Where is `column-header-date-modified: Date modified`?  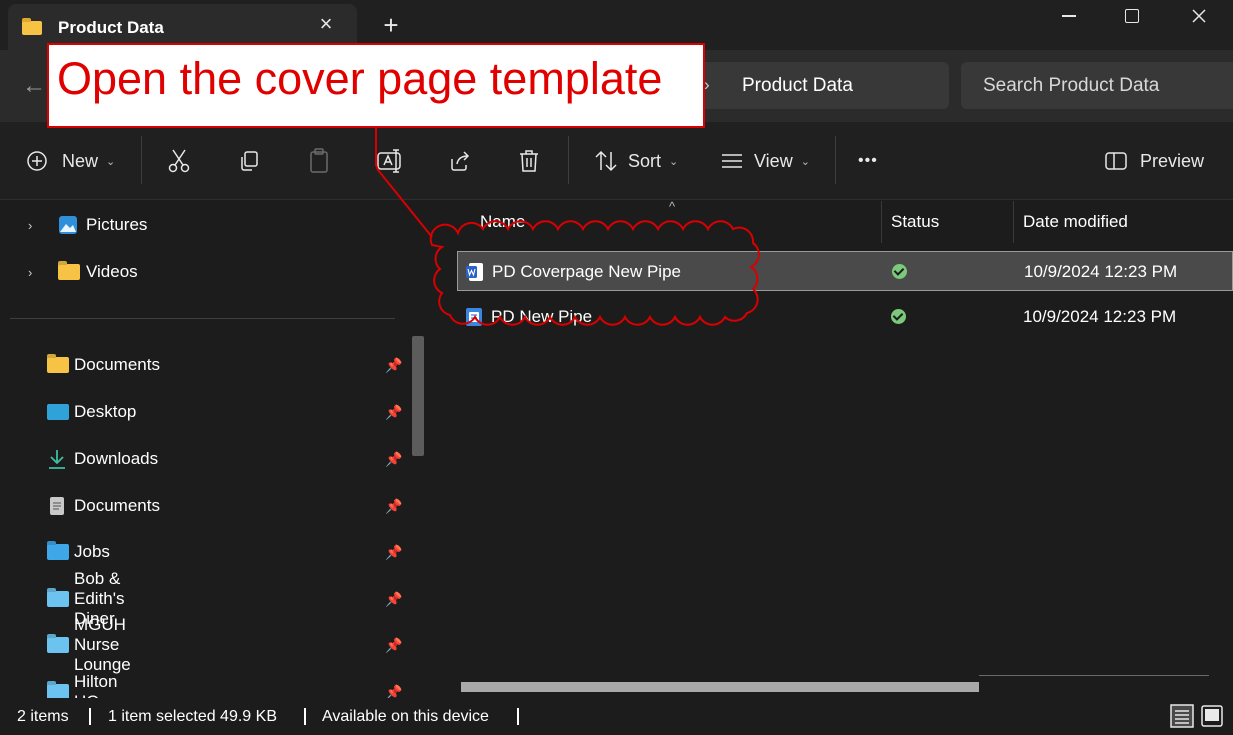
column-header-date-modified: Date modified is located at coordinates (1075, 222).